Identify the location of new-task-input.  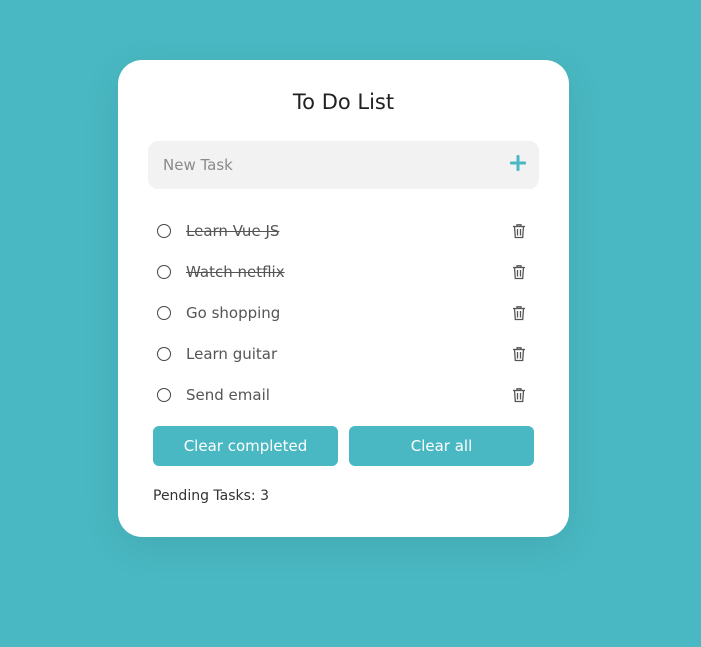
(322, 165).